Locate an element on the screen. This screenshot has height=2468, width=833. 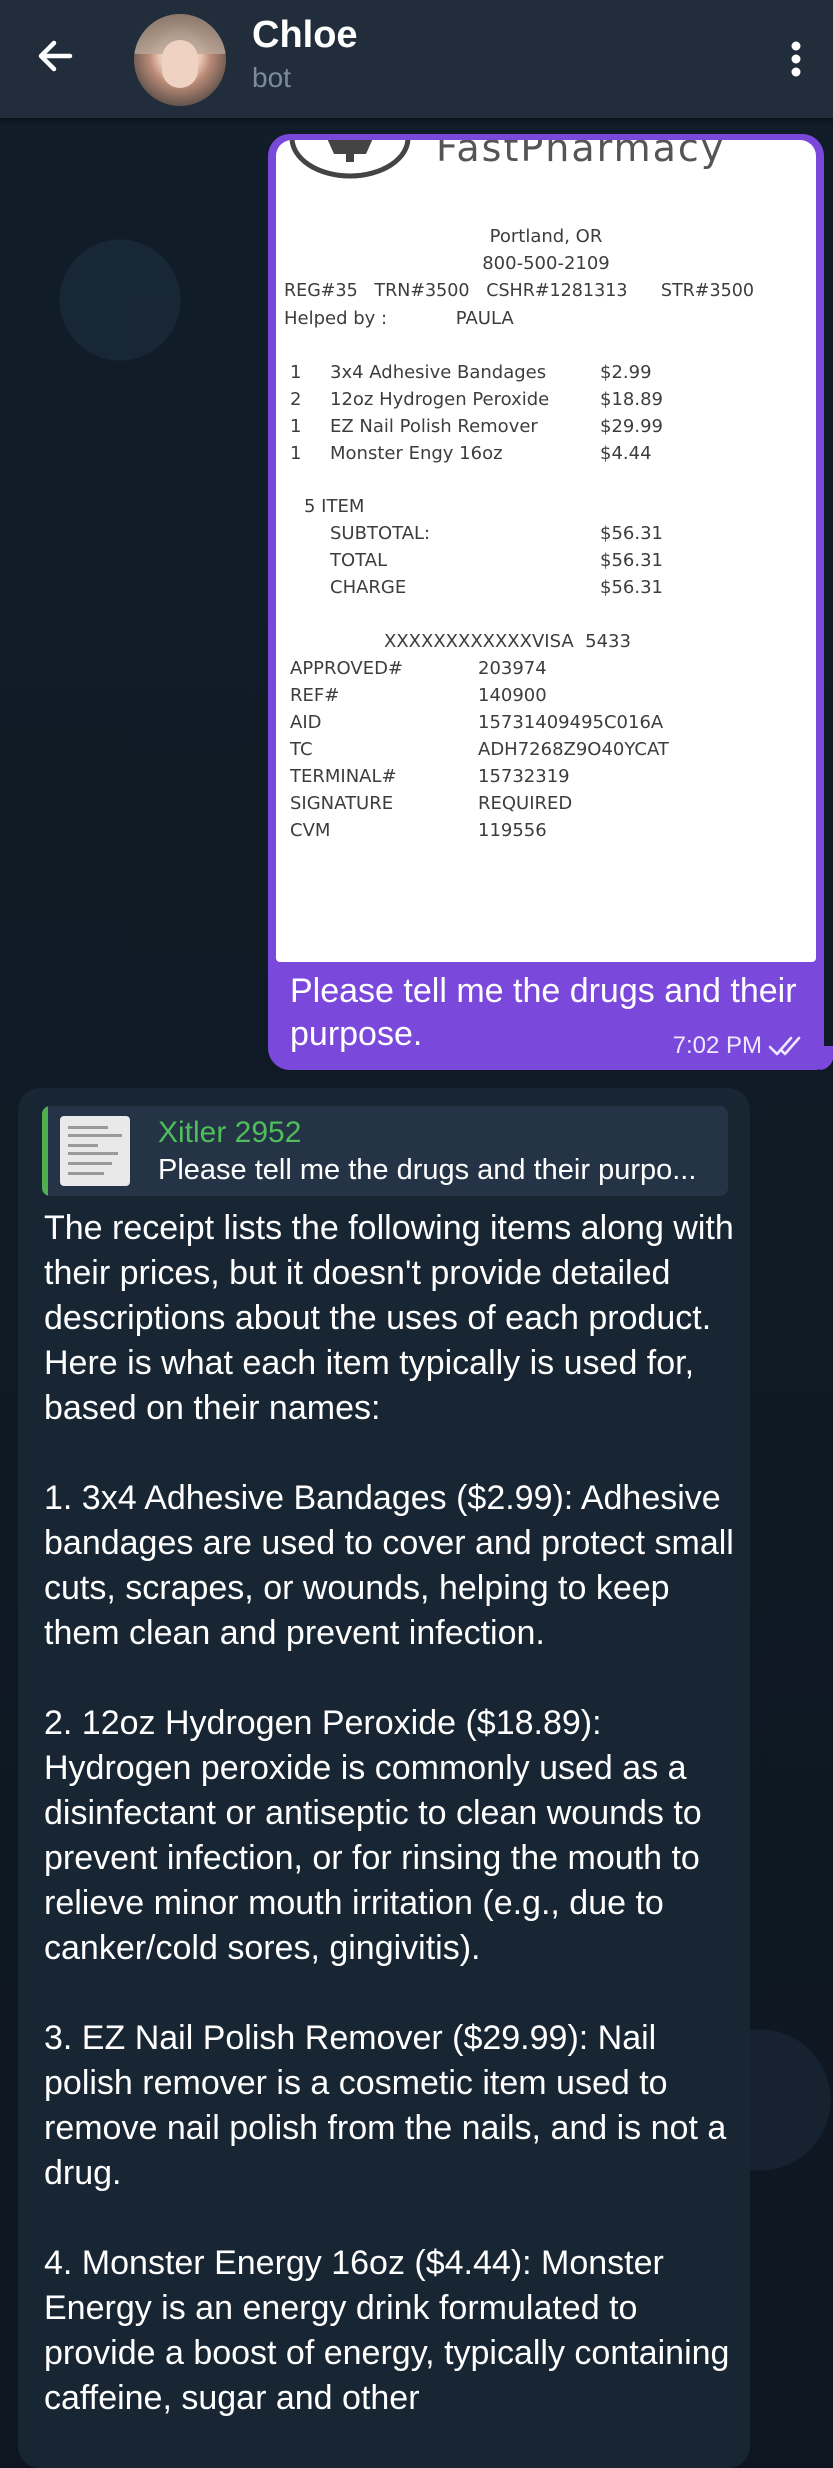
receipt-detail-value: 140900 is located at coordinates (512, 695).